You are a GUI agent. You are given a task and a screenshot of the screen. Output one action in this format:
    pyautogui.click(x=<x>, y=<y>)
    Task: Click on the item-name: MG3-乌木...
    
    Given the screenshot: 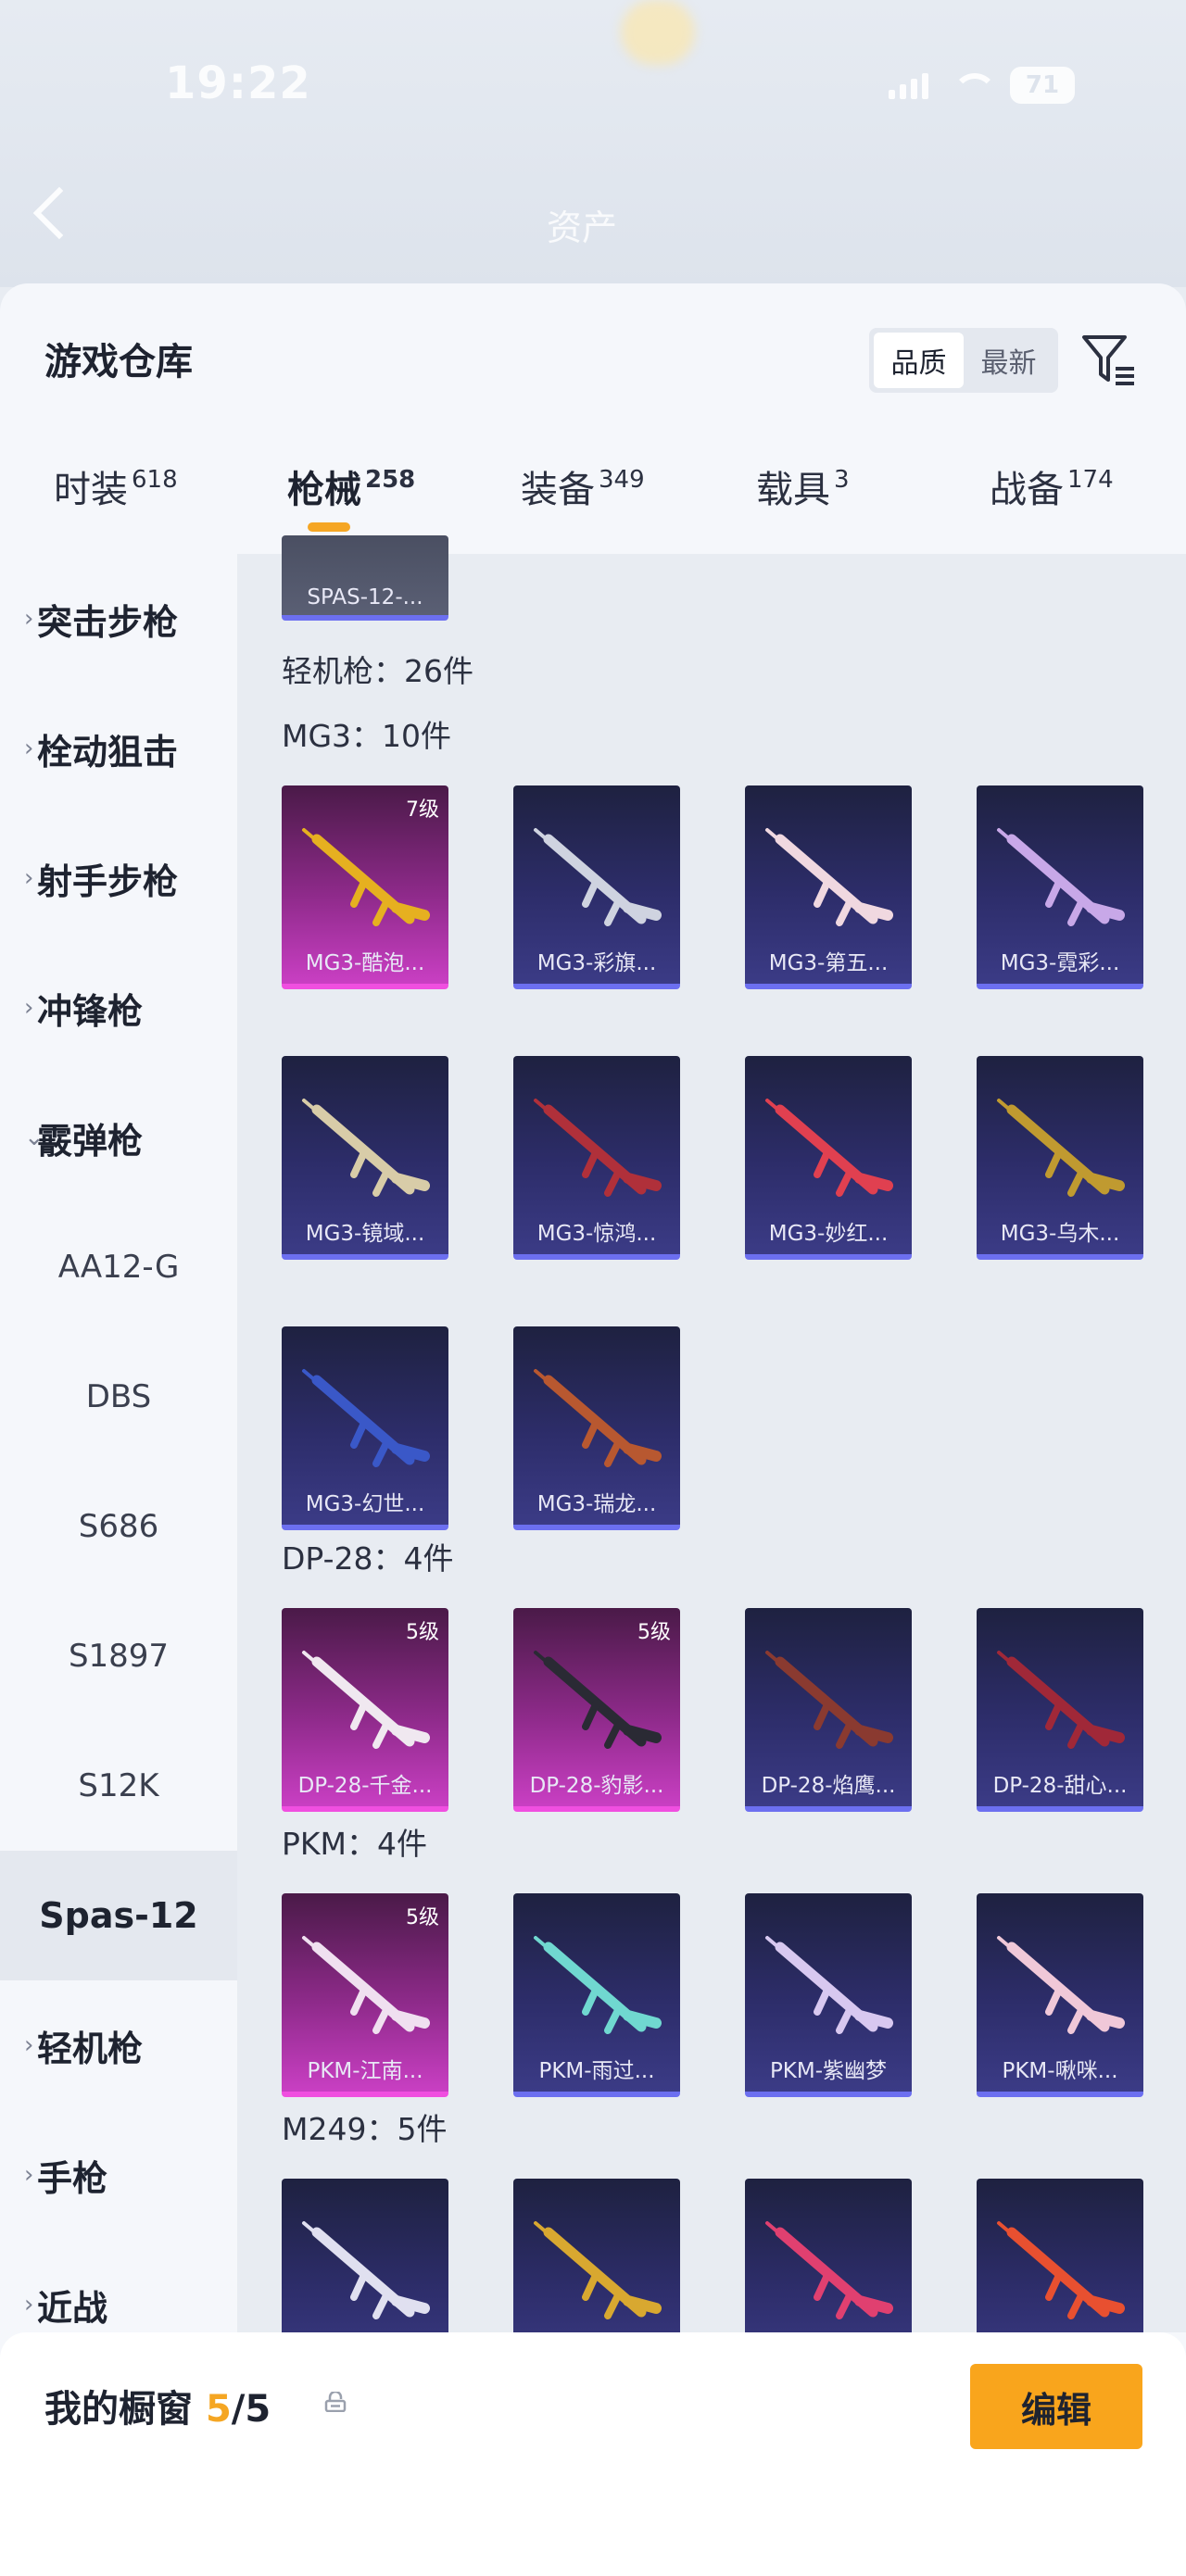 What is the action you would take?
    pyautogui.click(x=1060, y=1234)
    